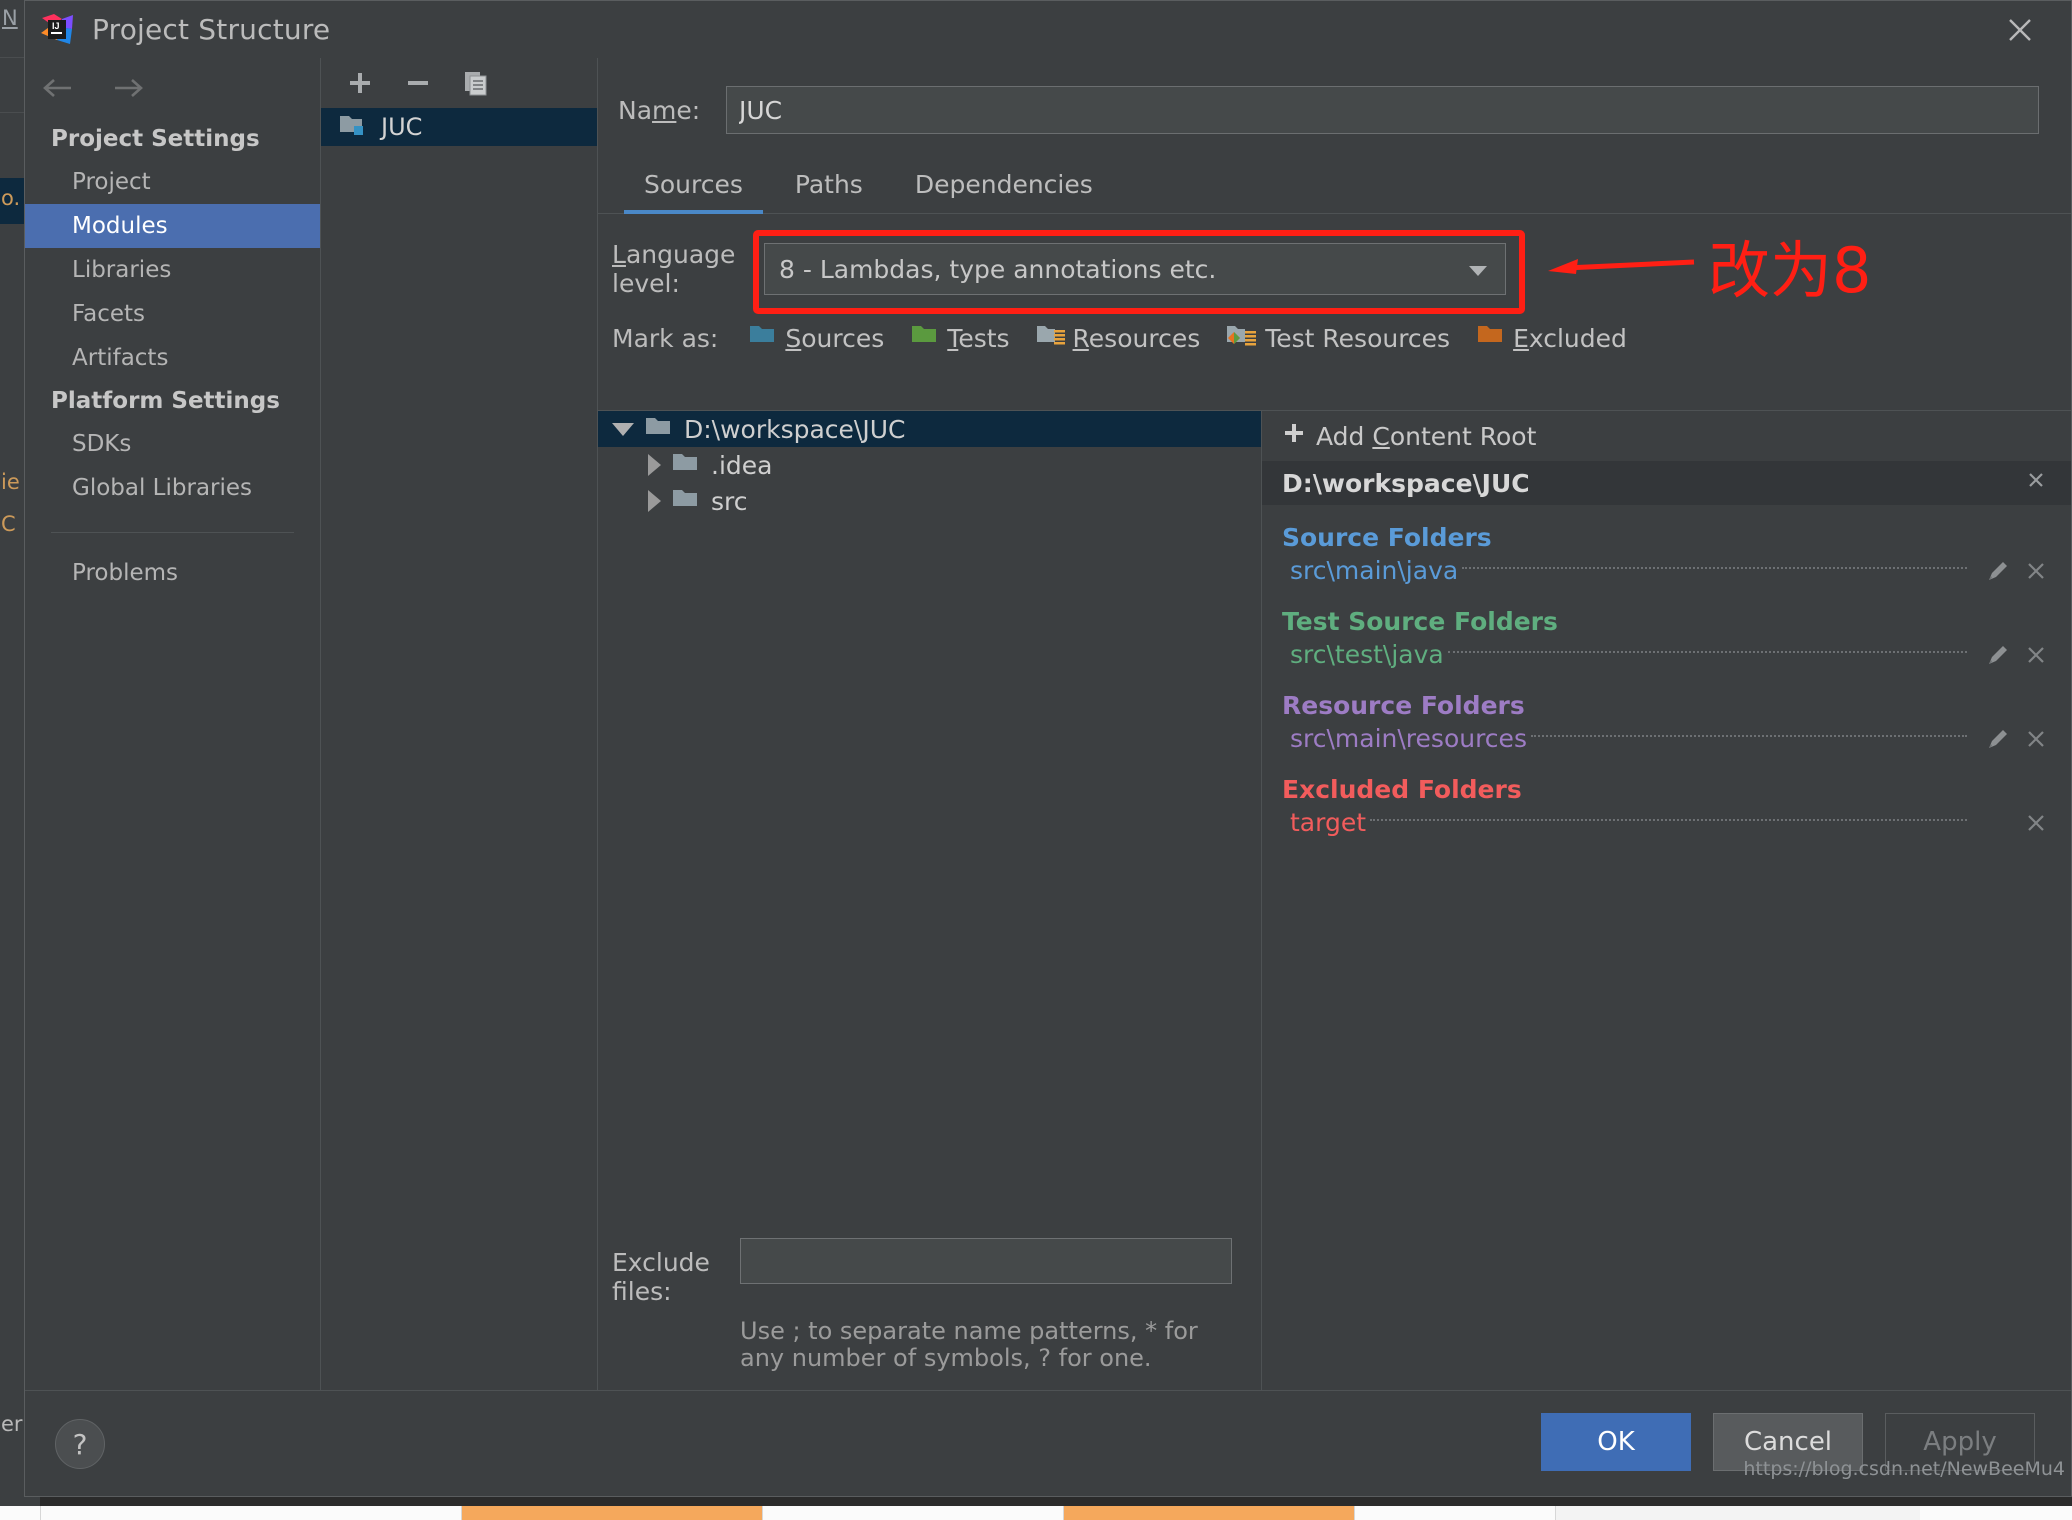 The height and width of the screenshot is (1520, 2072). Describe the element at coordinates (1570, 338) in the screenshot. I see `mark-as-excluded-label: Excluded` at that location.